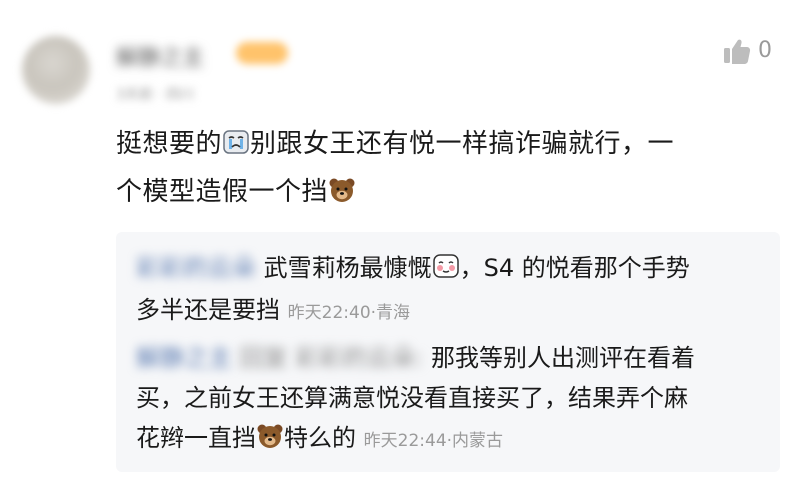 The height and width of the screenshot is (489, 800). What do you see at coordinates (462, 144) in the screenshot?
I see `comment-text-part: 别跟女王还有悦一样搞诈骗就行，一` at bounding box center [462, 144].